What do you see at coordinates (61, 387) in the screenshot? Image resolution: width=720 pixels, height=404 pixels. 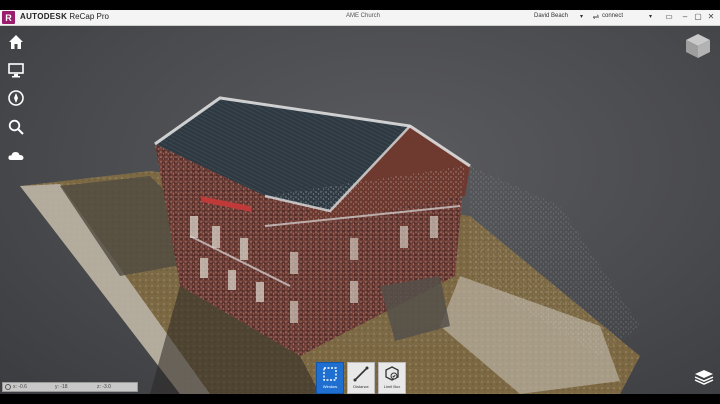 I see `coord-y: y: -18` at bounding box center [61, 387].